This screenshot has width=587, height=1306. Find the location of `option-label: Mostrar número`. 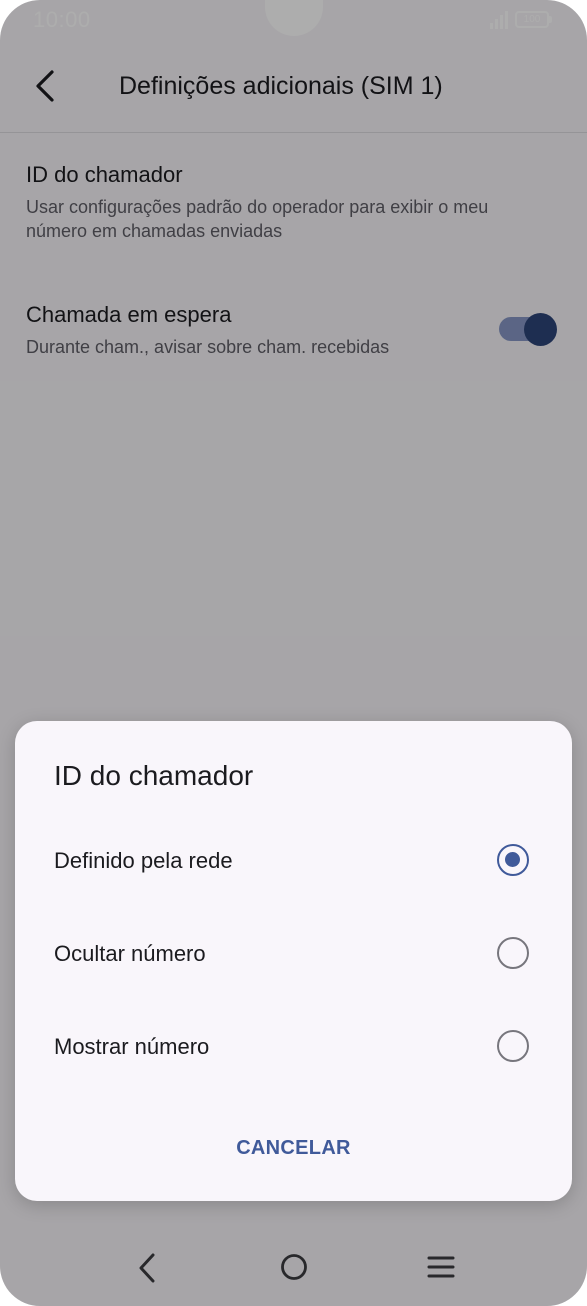

option-label: Mostrar número is located at coordinates (132, 1046).